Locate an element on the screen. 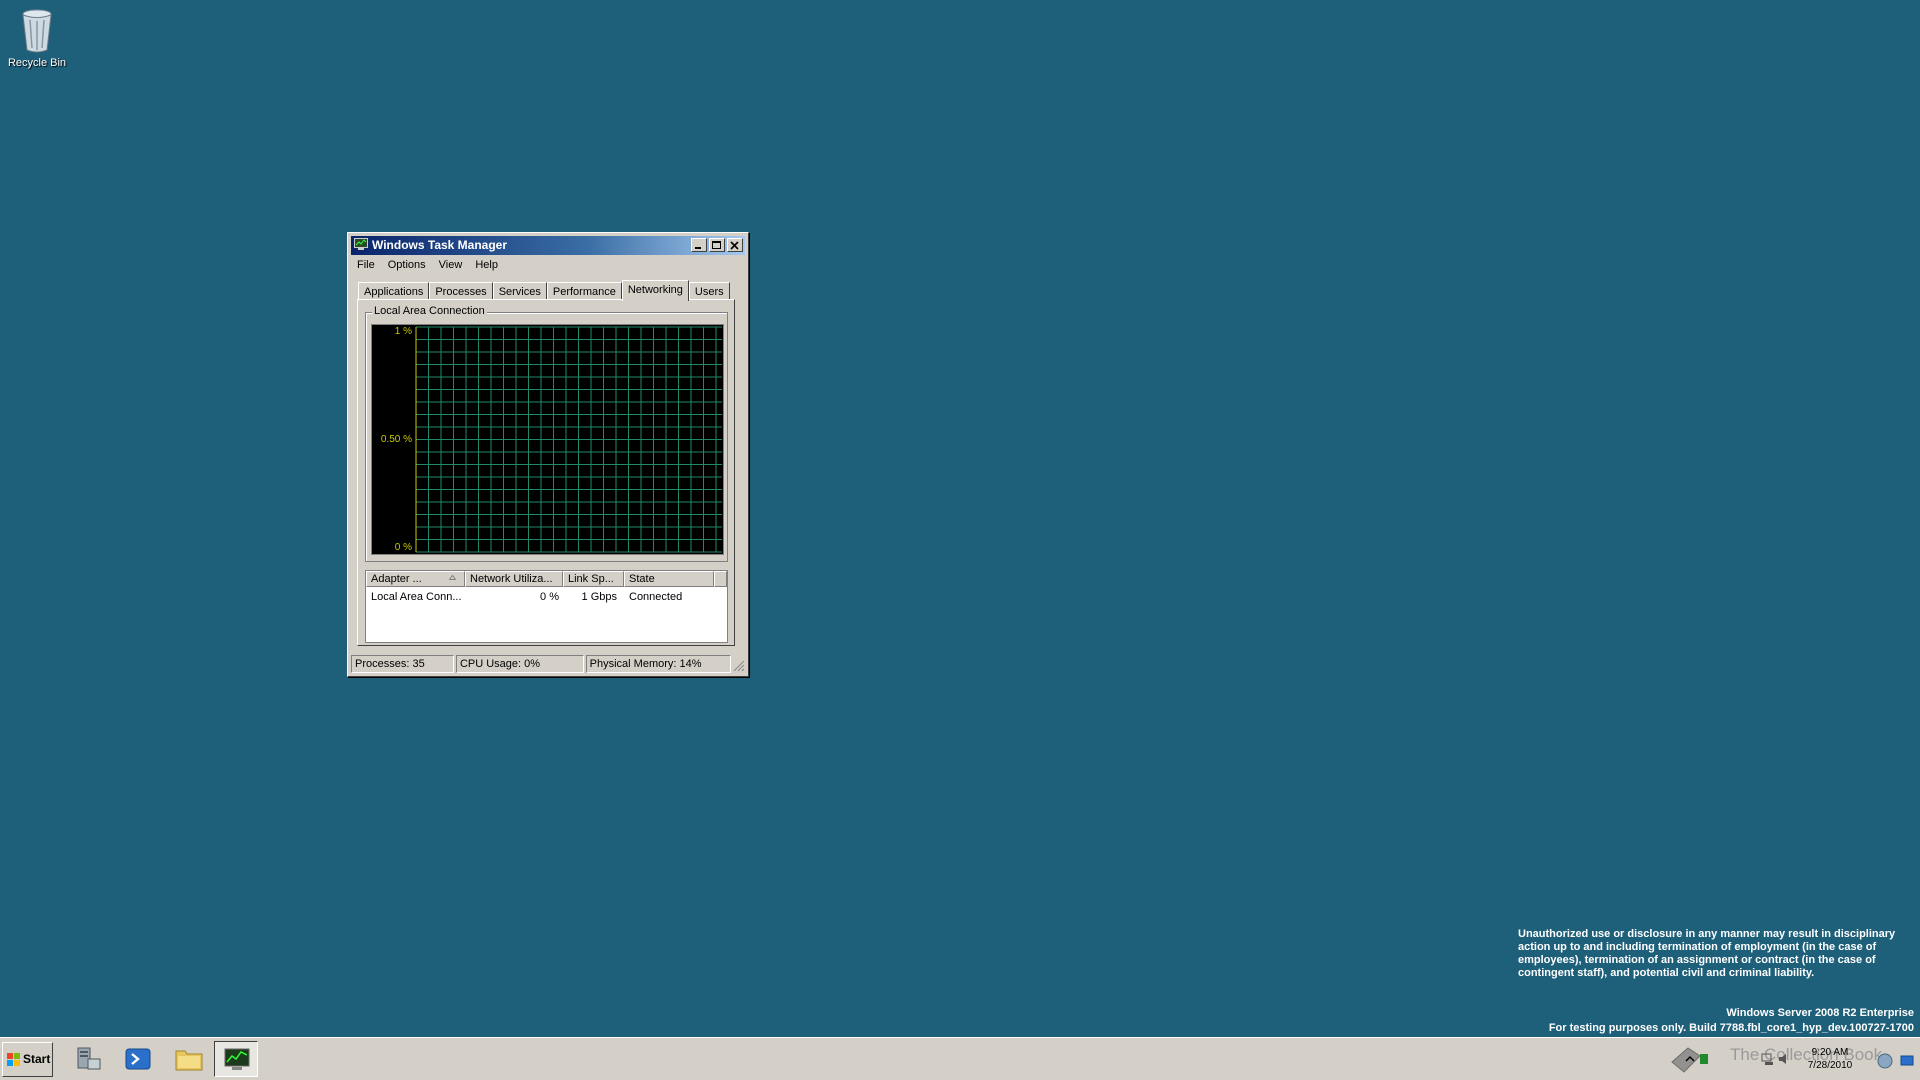 The height and width of the screenshot is (1080, 1920). maximize-icon is located at coordinates (716, 245).